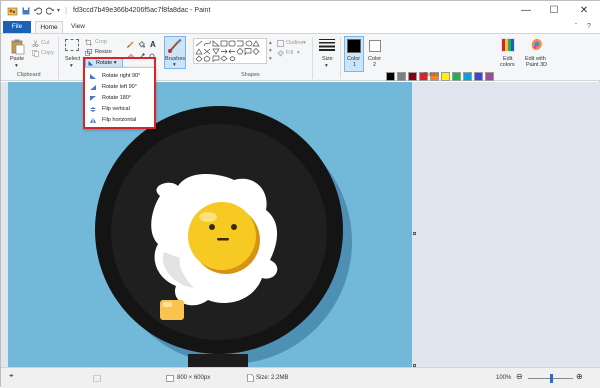 The image size is (600, 388). Describe the element at coordinates (16, 66) in the screenshot. I see `paste-dropdown-icon: ▾` at that location.